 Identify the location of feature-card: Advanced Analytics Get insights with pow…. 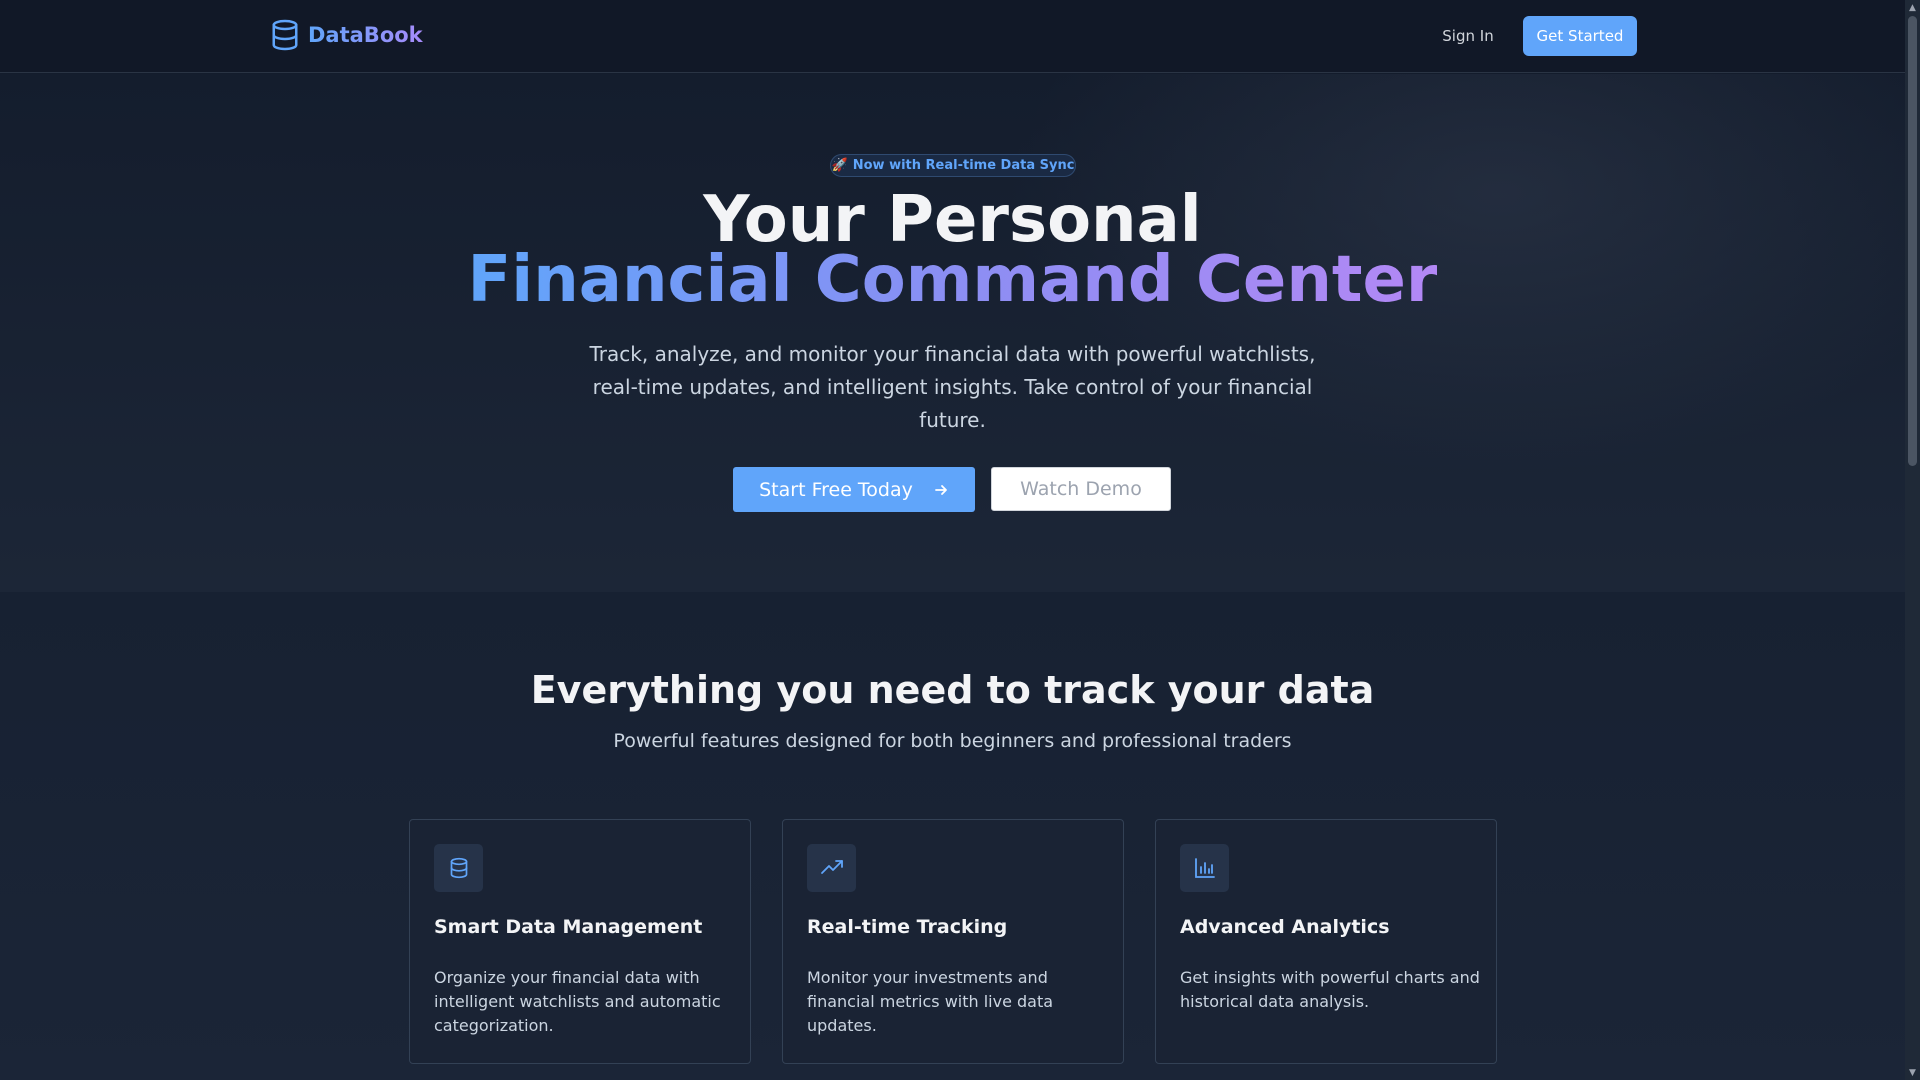
(1326, 941).